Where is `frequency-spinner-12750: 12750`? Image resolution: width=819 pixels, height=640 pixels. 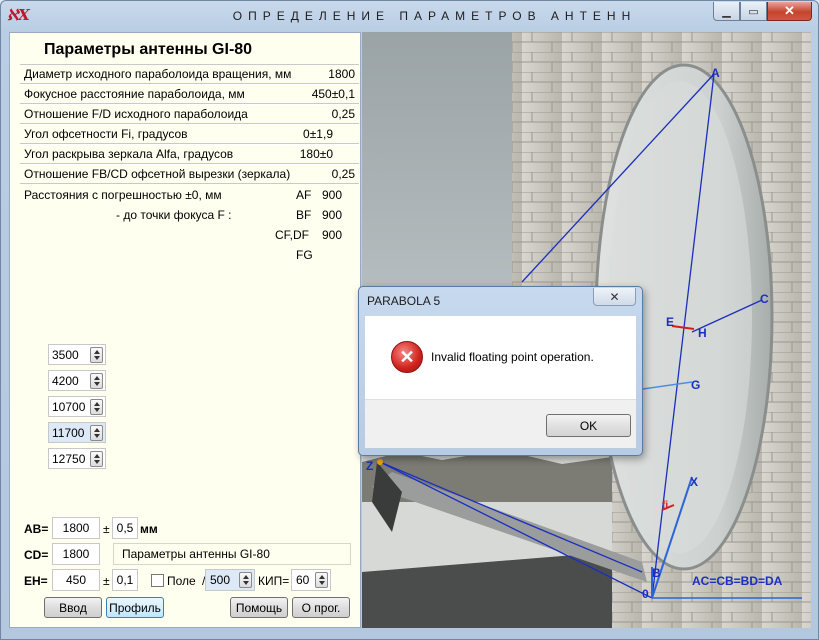
frequency-spinner-12750: 12750 is located at coordinates (77, 458).